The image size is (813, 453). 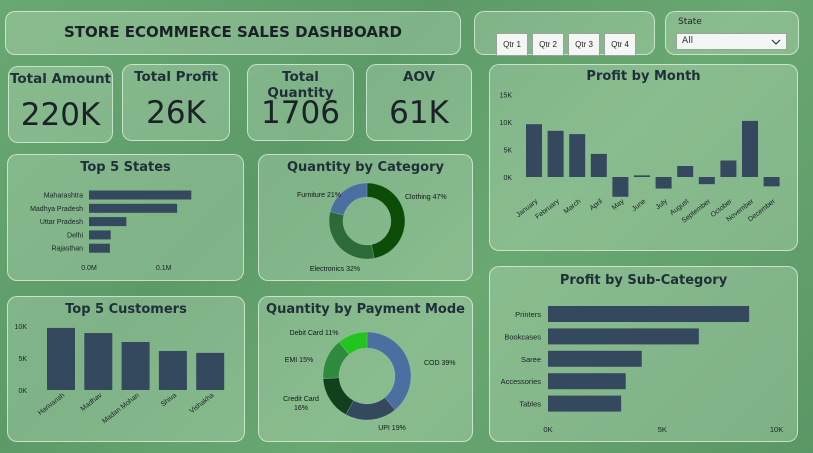 I want to click on slice-label: Credit Card 16%, so click(x=301, y=404).